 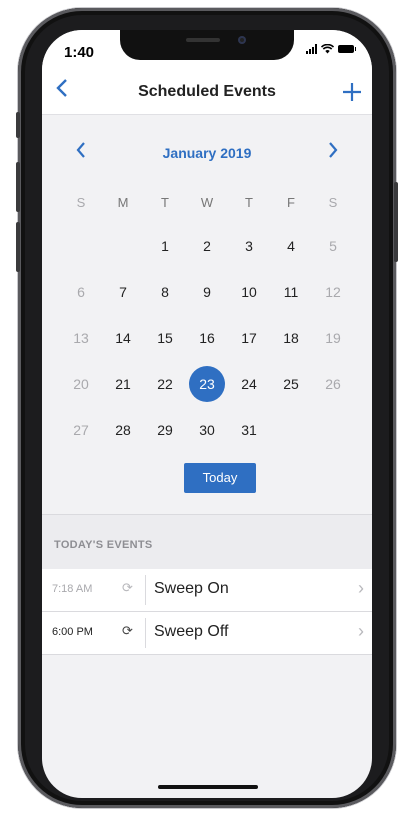 I want to click on calendar-day-number: 18, so click(x=291, y=338).